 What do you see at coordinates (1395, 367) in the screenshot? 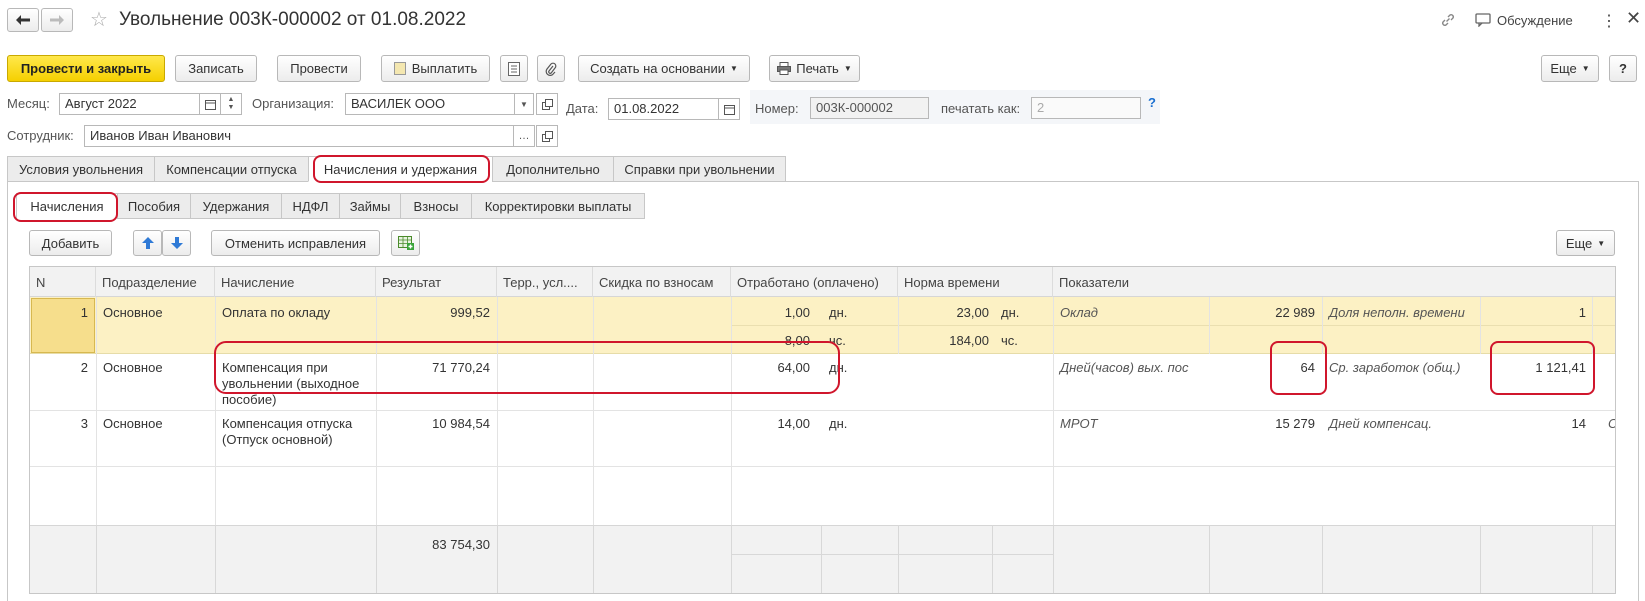
I see `row2-indicator2-name: Ср. заработок (общ.)` at bounding box center [1395, 367].